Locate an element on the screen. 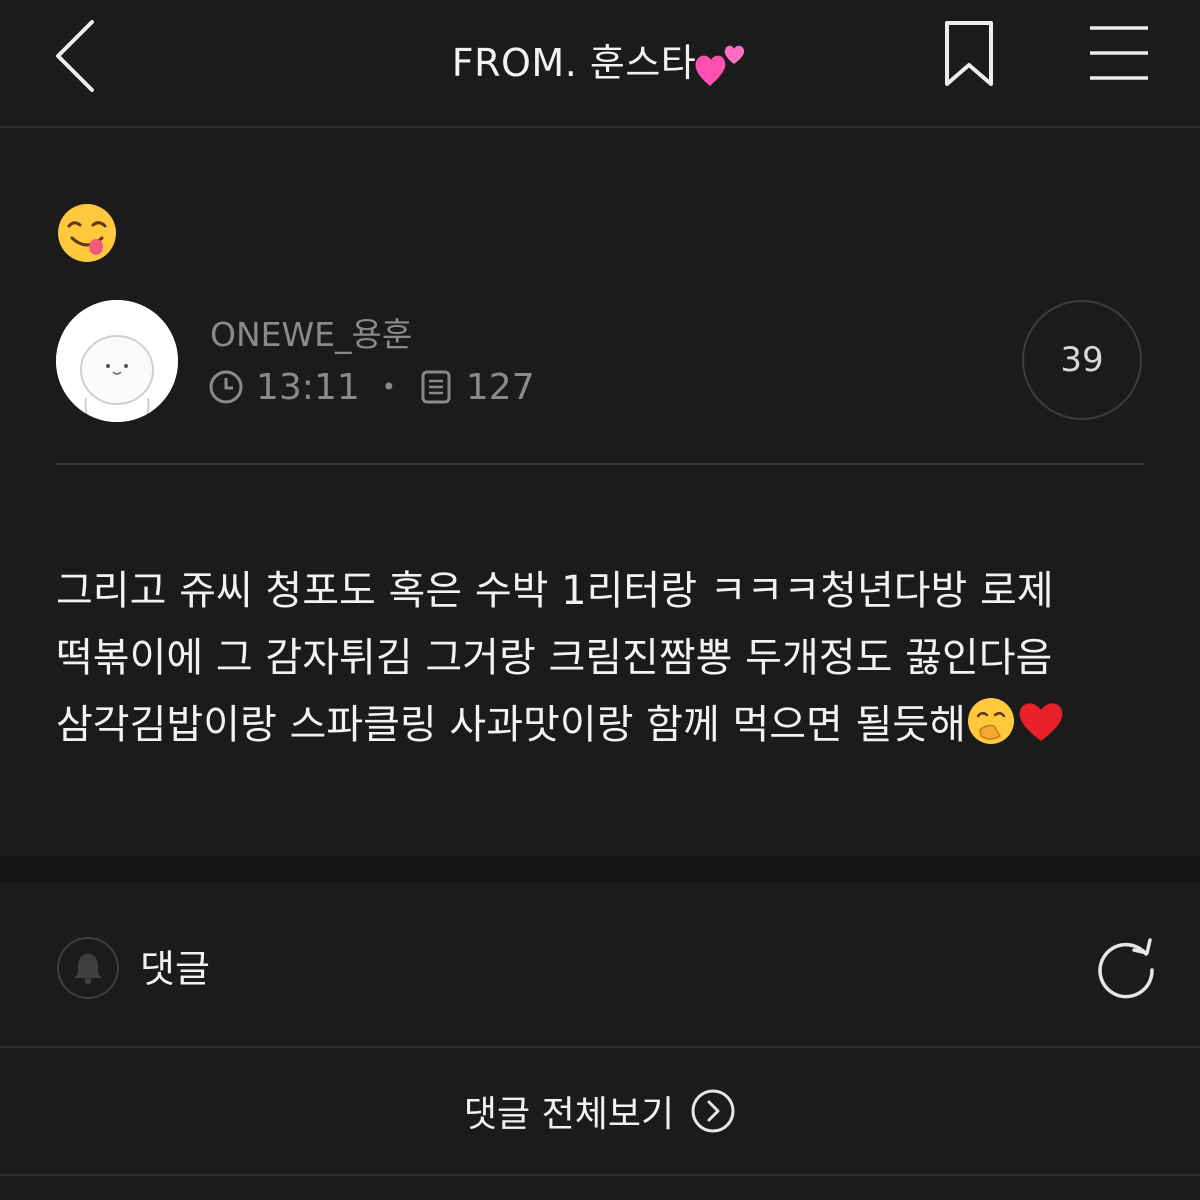  view-all-comments-label: 댓글 전체보기 is located at coordinates (569, 1114).